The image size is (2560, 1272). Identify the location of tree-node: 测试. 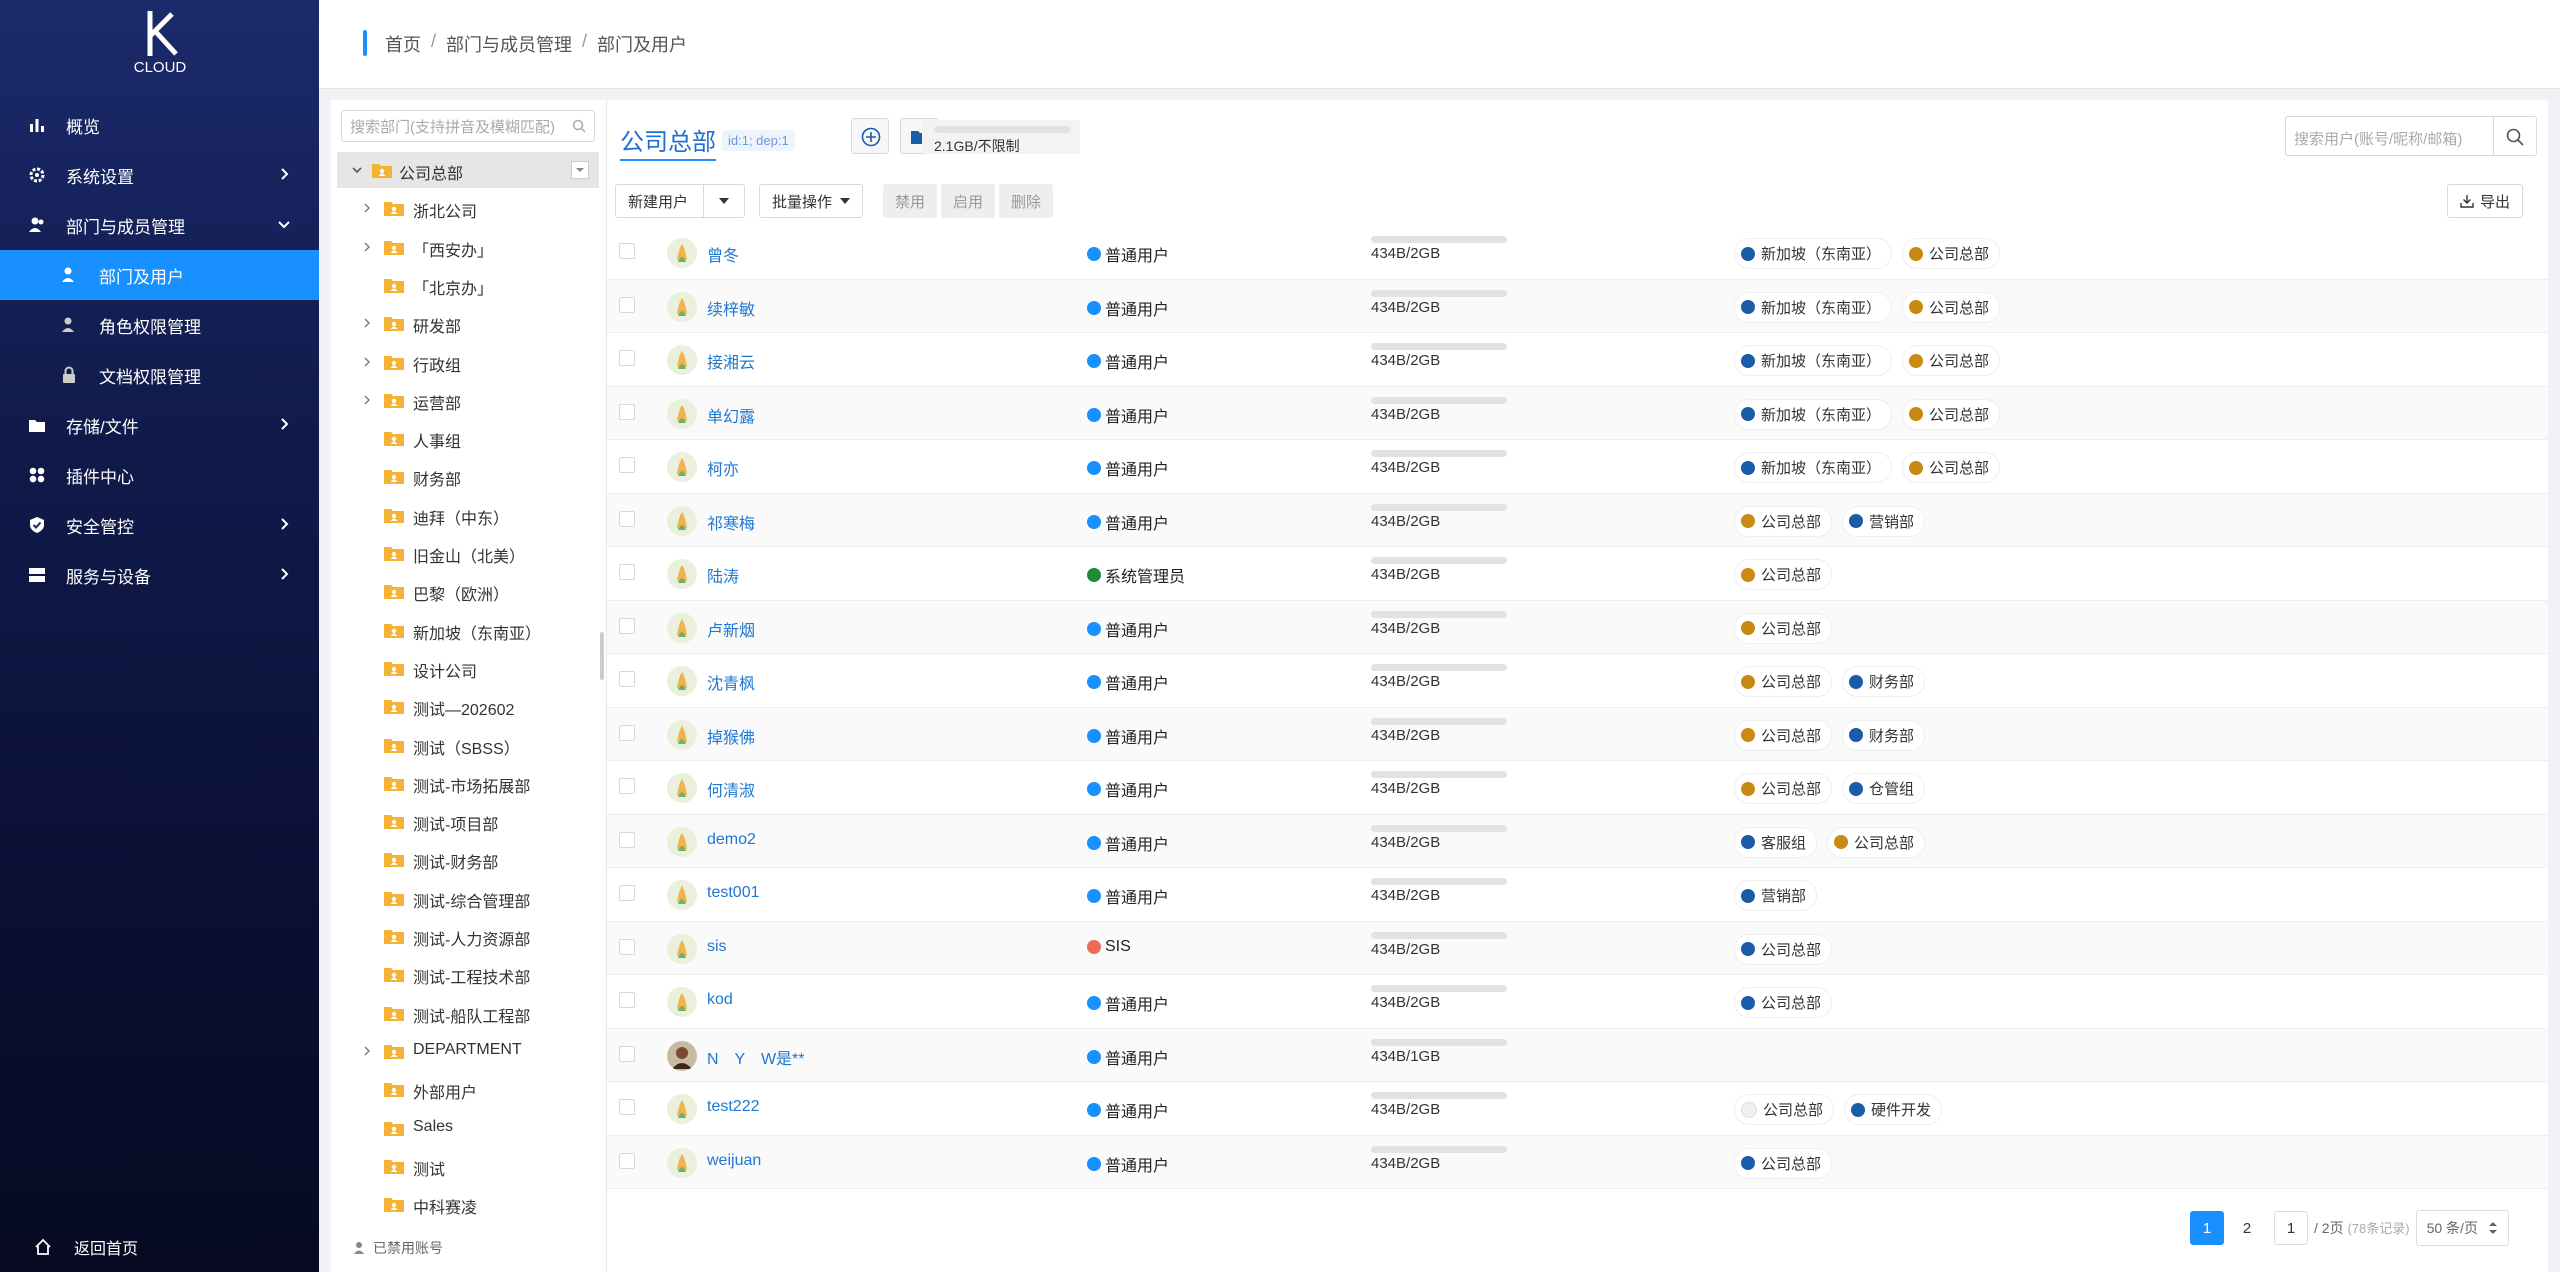
(468, 1166).